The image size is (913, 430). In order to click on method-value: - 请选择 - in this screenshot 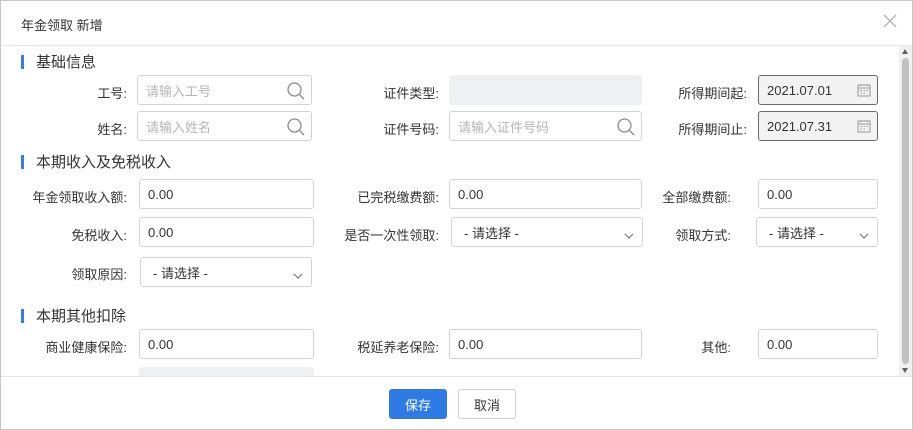, I will do `click(796, 233)`.